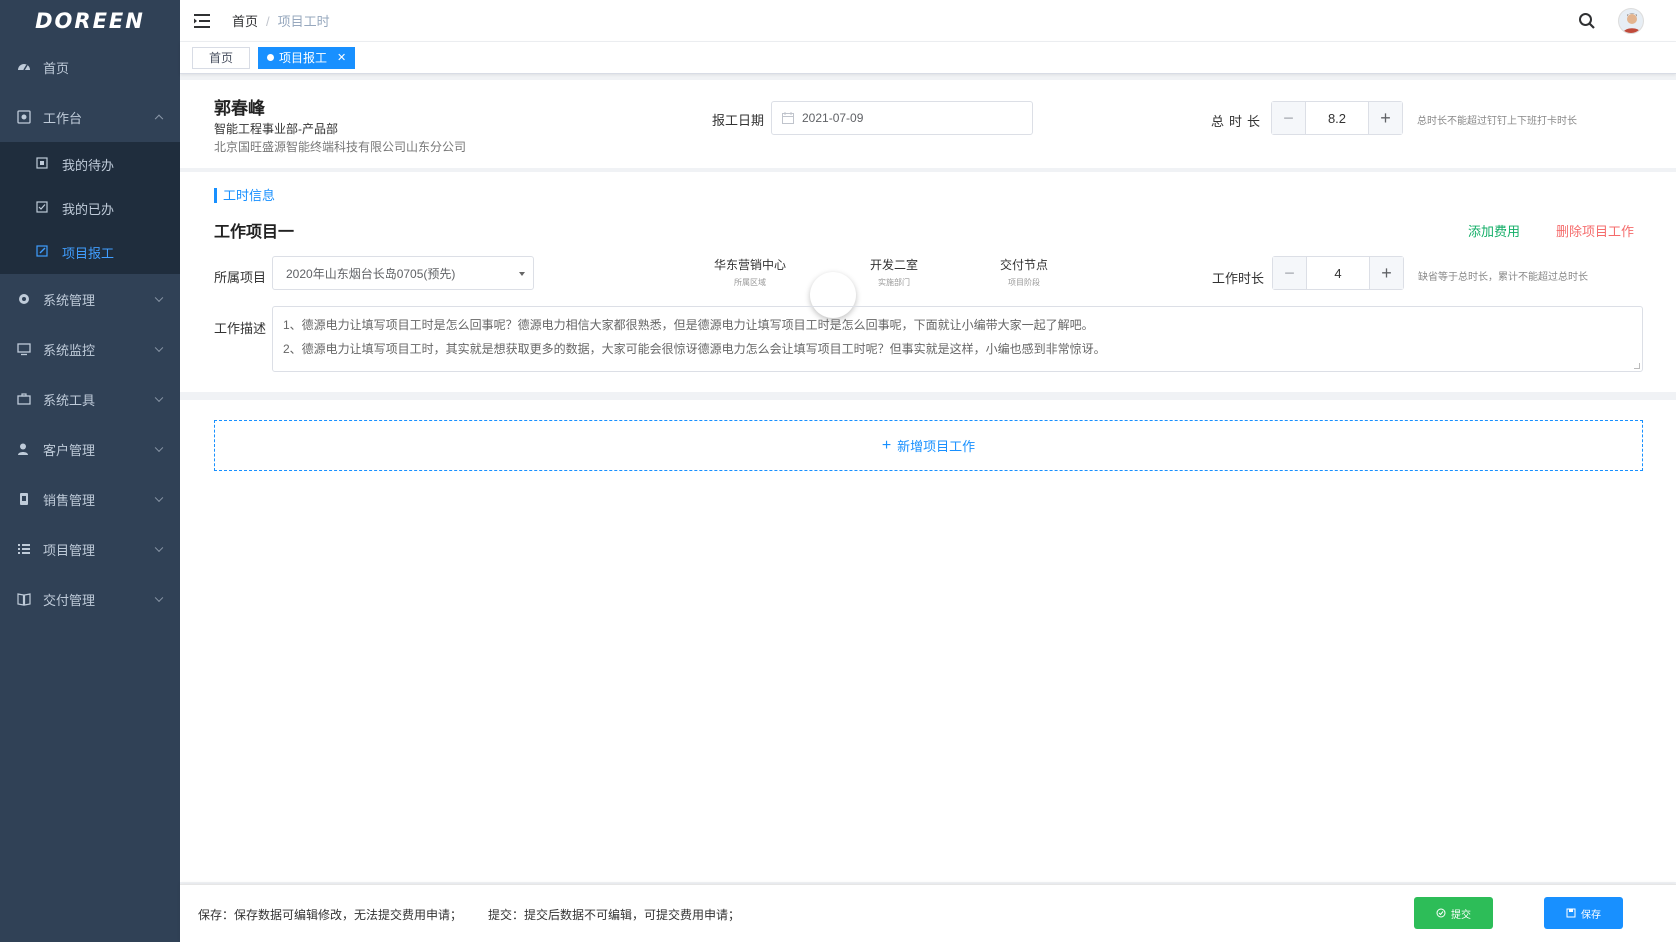 This screenshot has width=1676, height=942. Describe the element at coordinates (1024, 272) in the screenshot. I see `stage-info: 交付节点 项目阶段` at that location.